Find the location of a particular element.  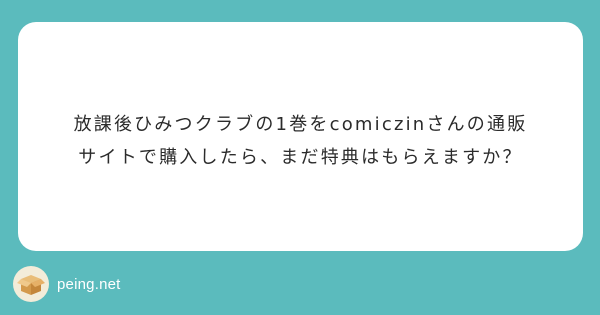

box-icon is located at coordinates (31, 284).